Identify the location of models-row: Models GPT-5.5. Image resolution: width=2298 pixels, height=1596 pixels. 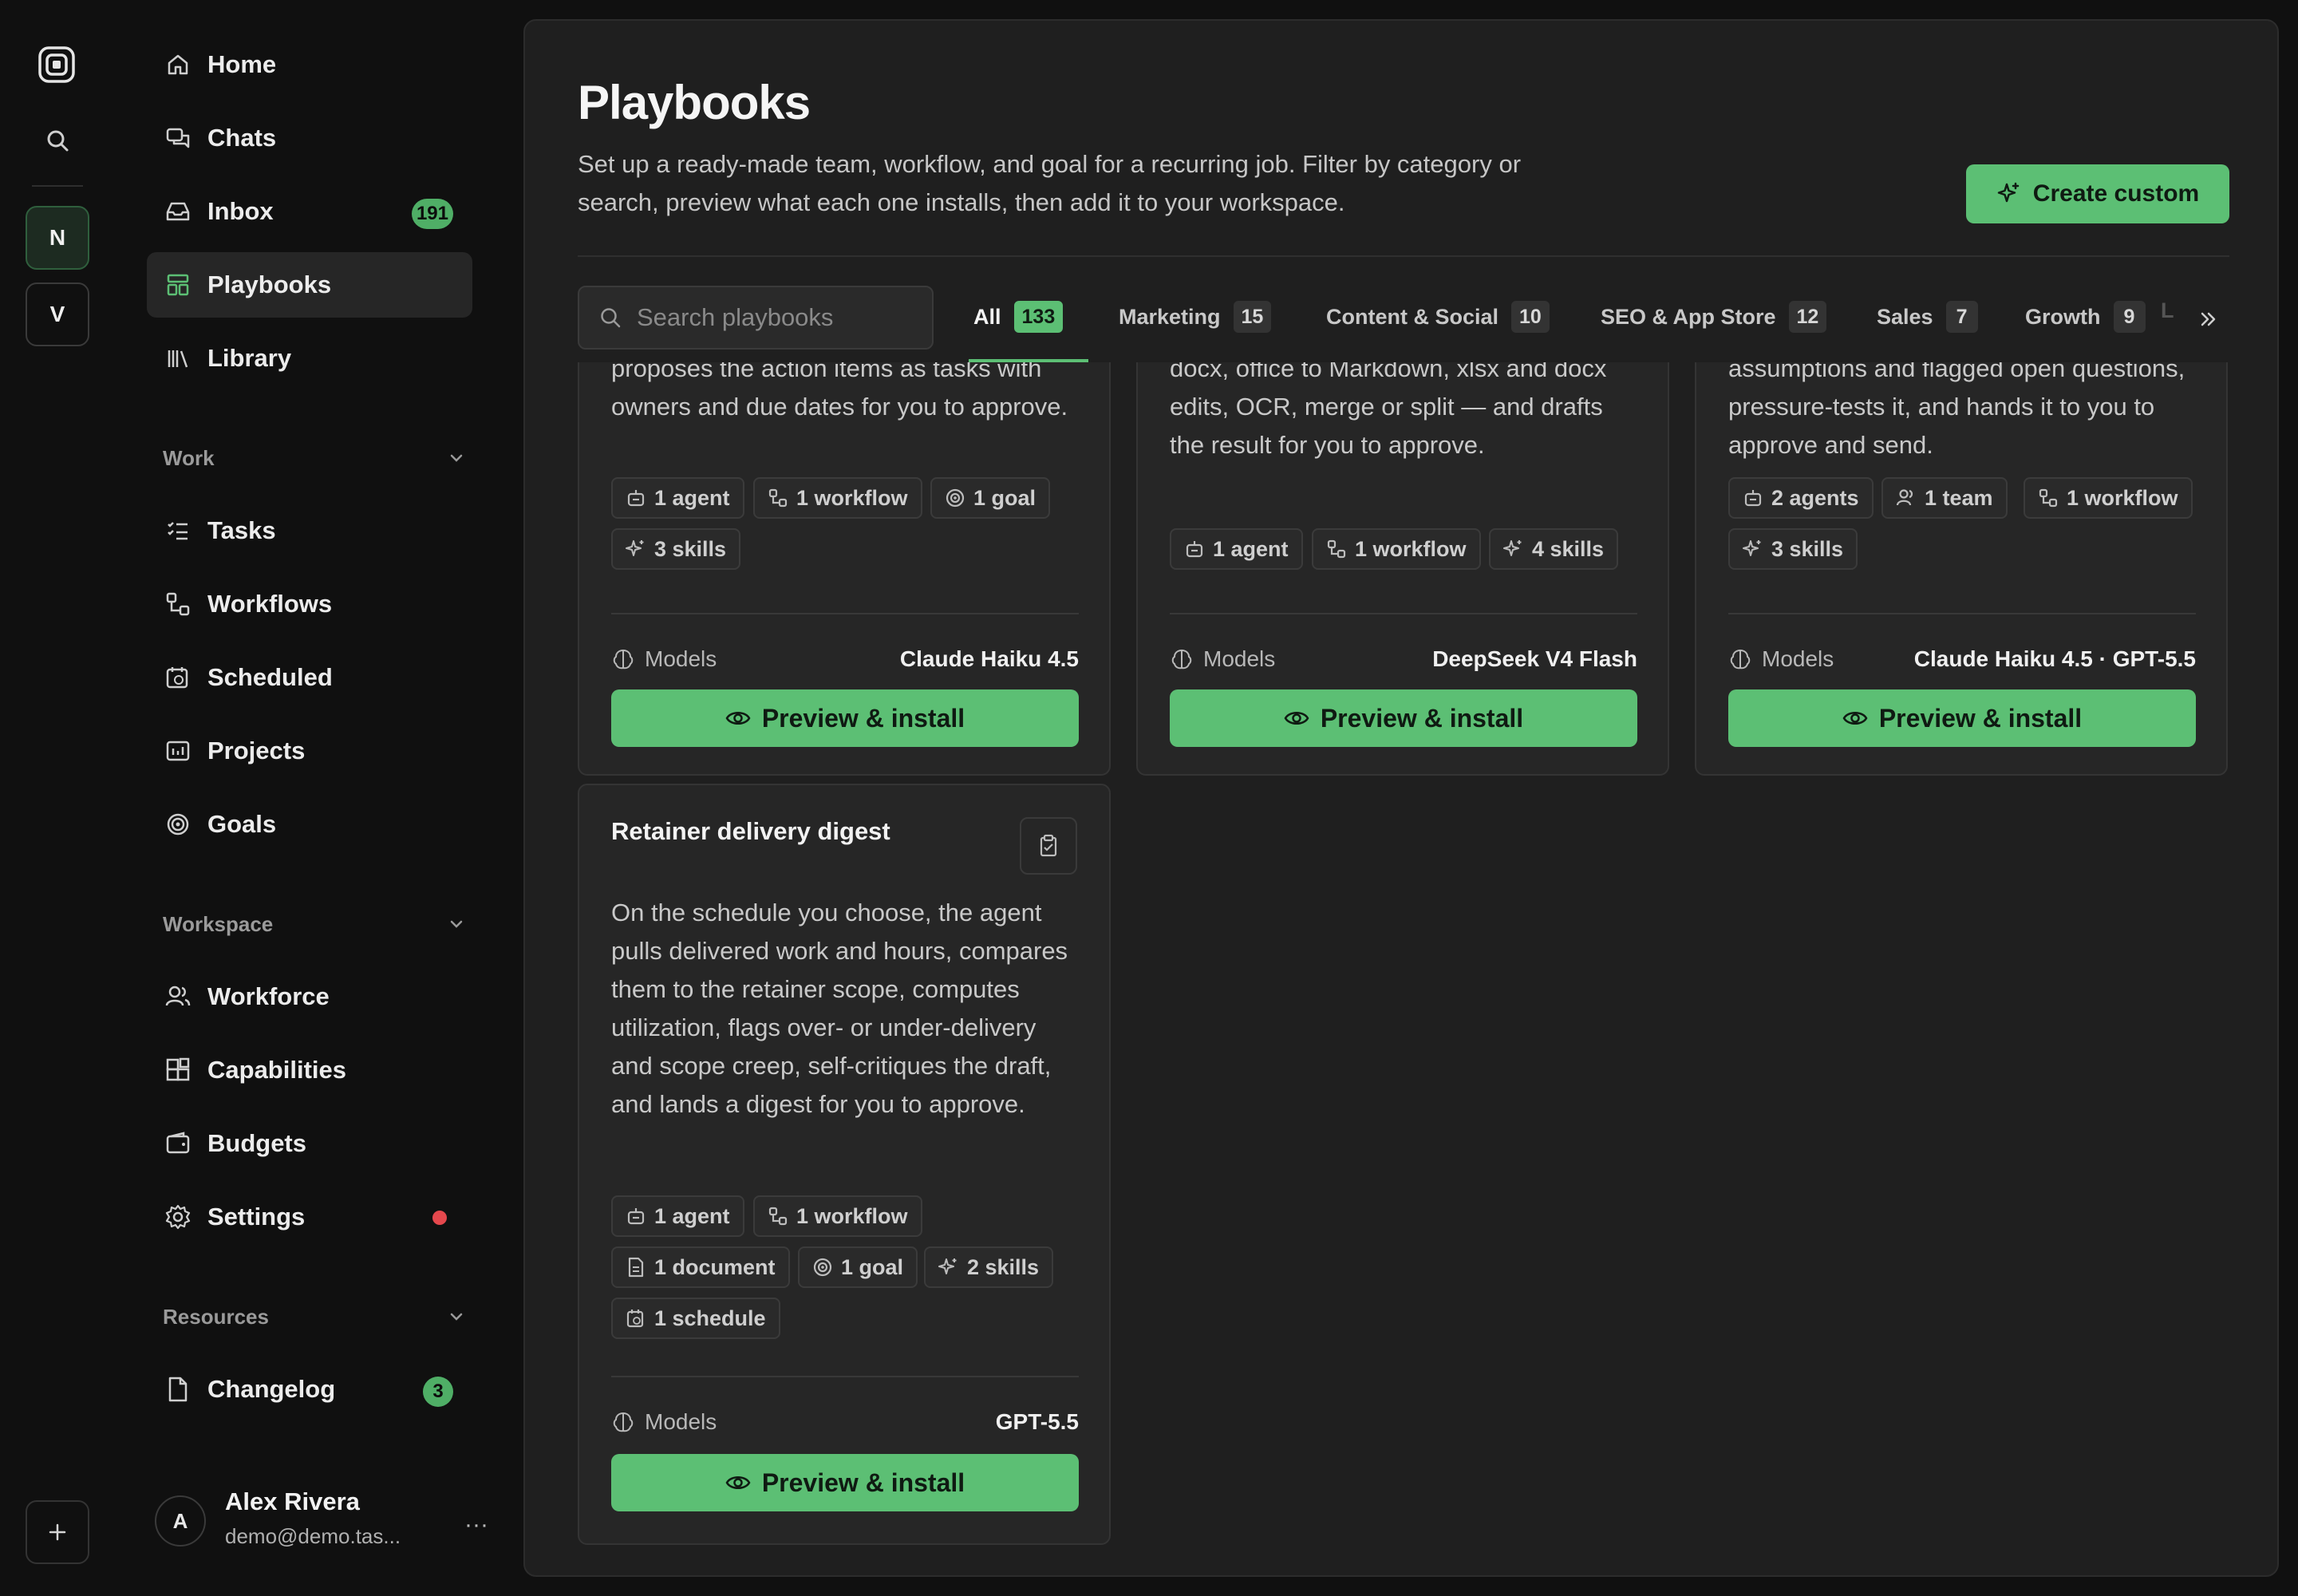
(845, 1422).